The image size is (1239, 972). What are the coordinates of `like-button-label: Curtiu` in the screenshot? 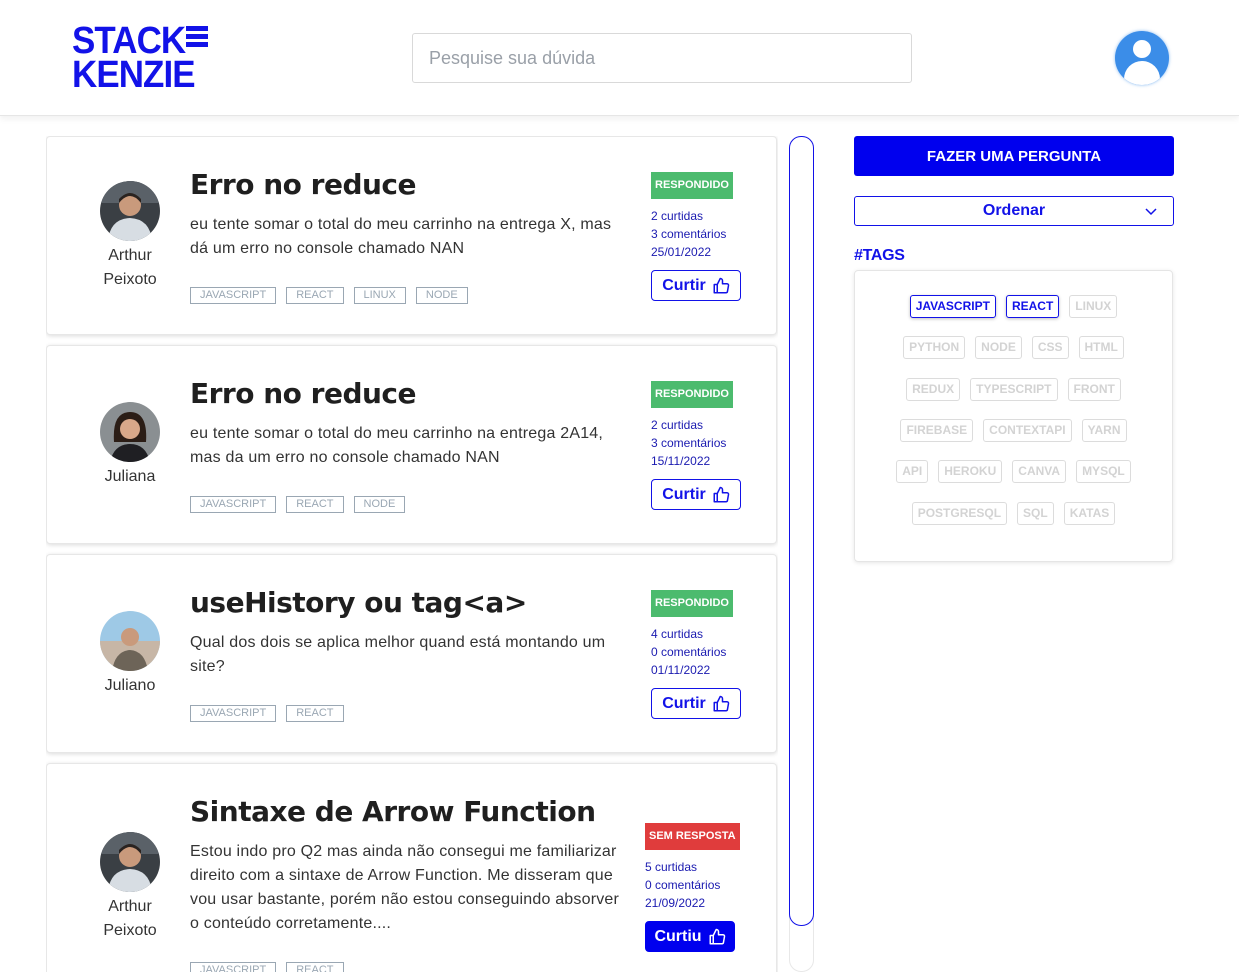 It's located at (678, 936).